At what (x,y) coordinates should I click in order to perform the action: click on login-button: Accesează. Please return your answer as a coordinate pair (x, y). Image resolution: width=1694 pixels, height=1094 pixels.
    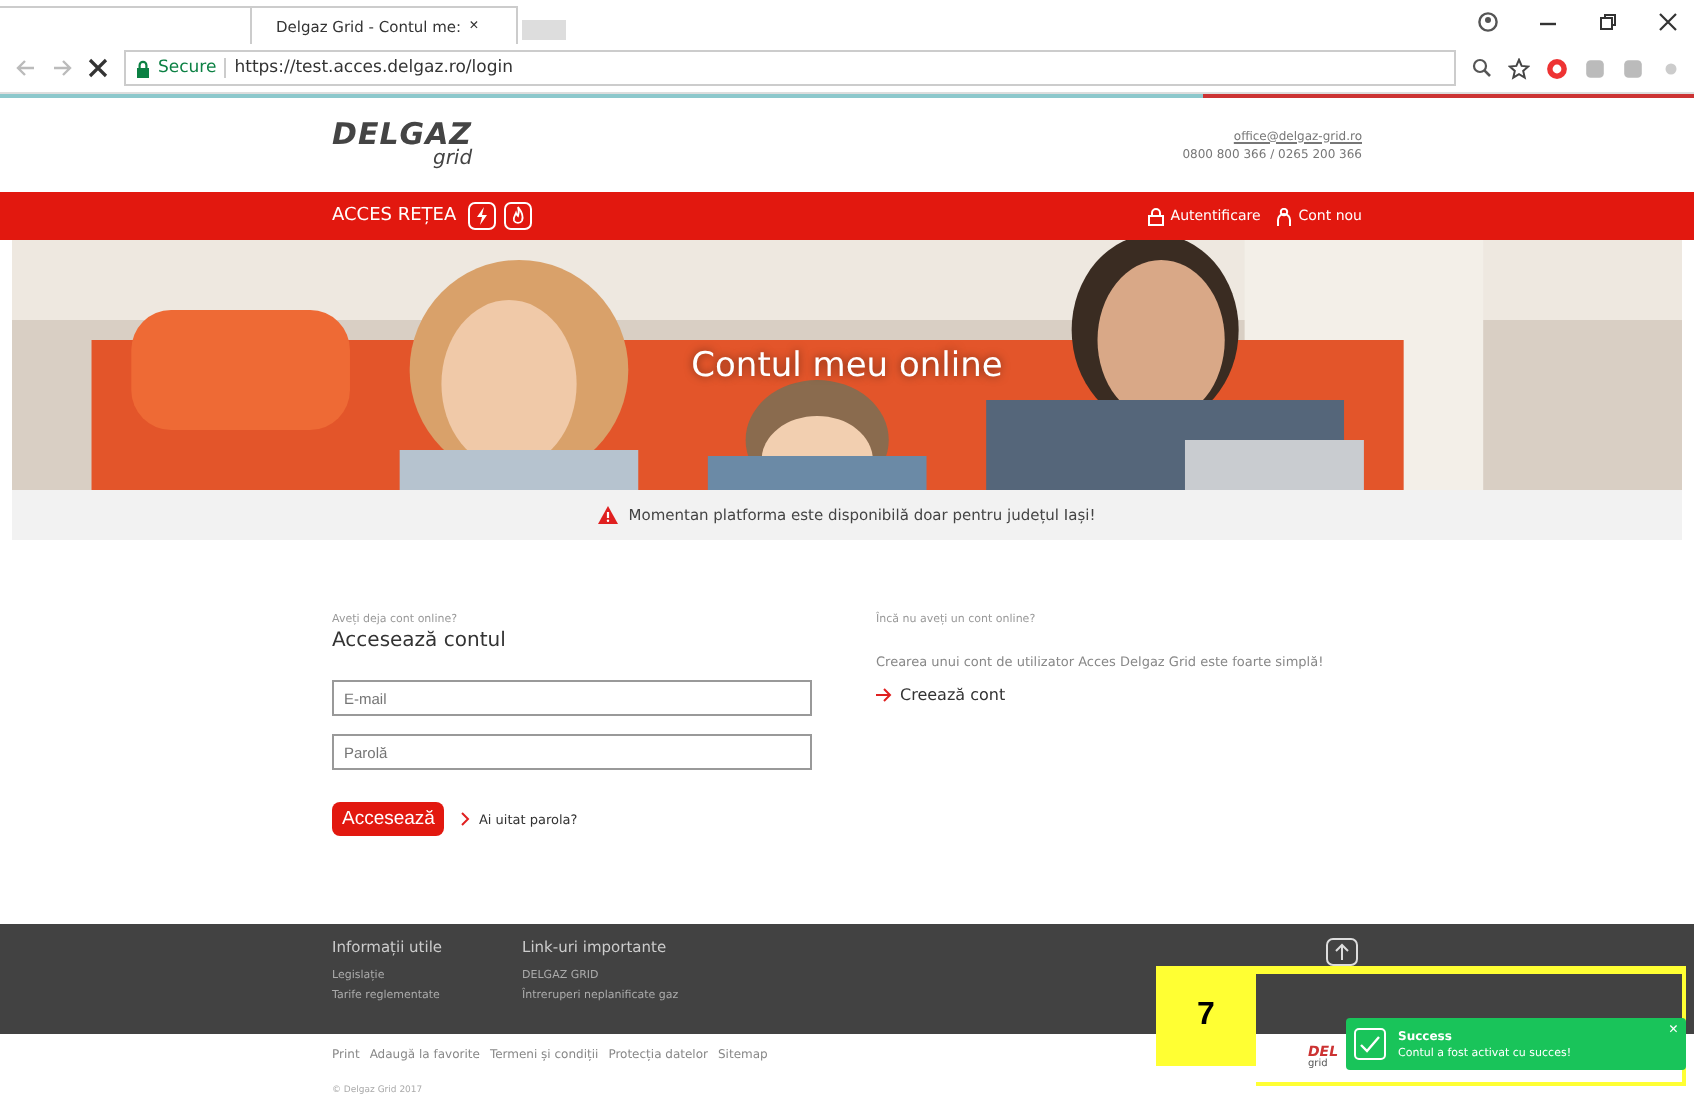
    Looking at the image, I should click on (388, 819).